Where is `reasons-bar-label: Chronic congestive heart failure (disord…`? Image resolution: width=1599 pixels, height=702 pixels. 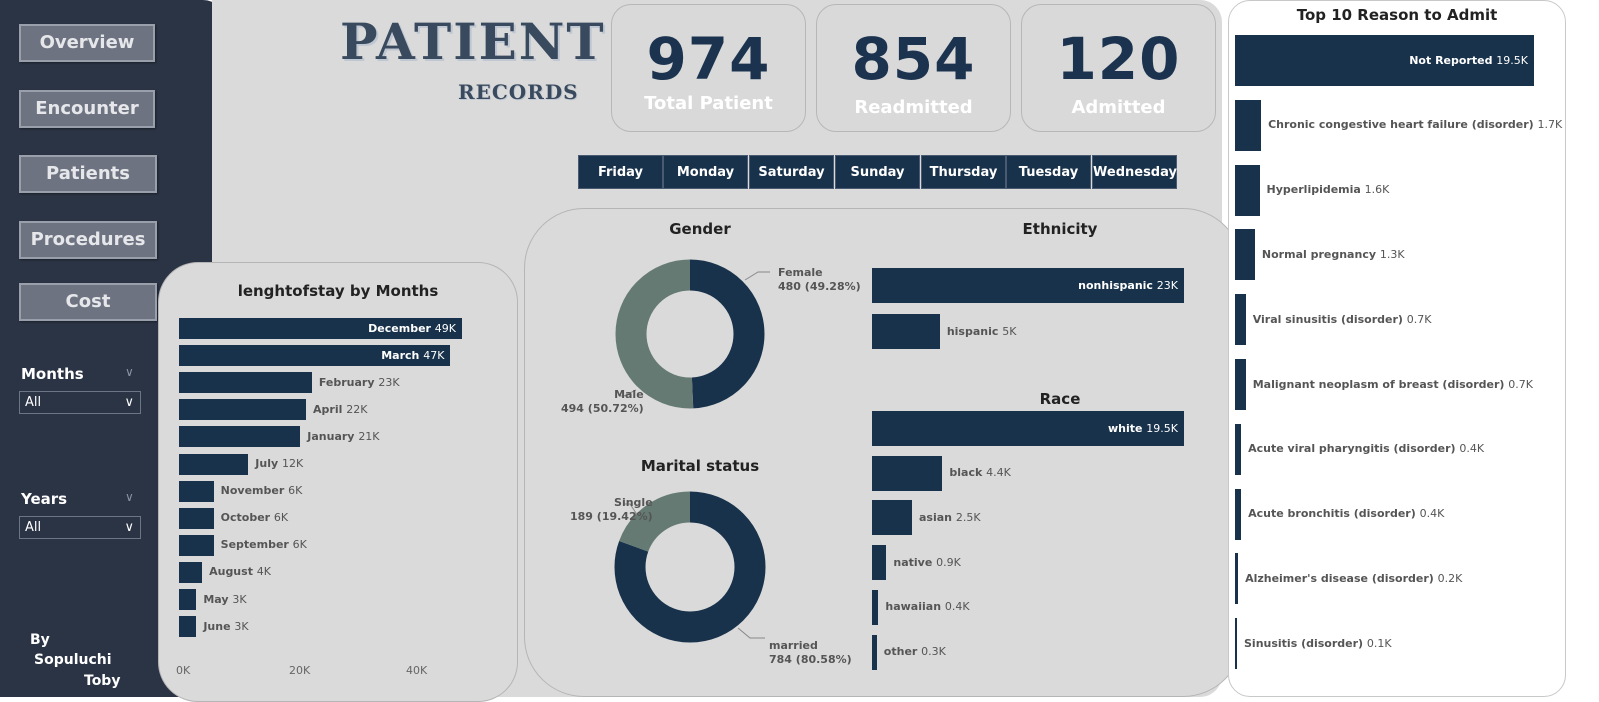 reasons-bar-label: Chronic congestive heart failure (disord… is located at coordinates (1415, 125).